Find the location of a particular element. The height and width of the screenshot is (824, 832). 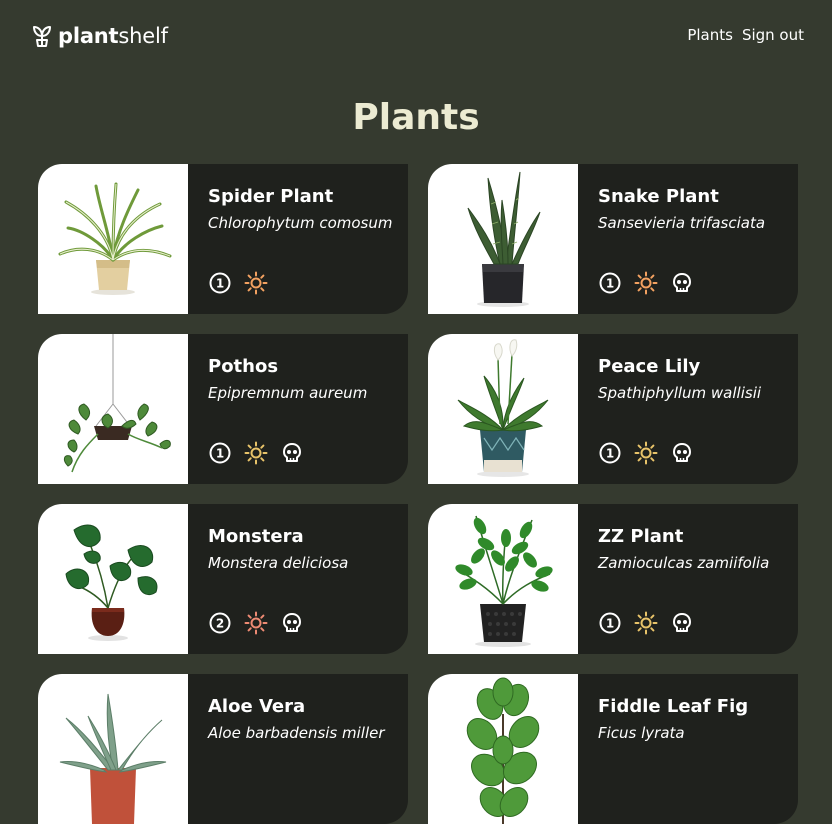

svg-text: 2 is located at coordinates (220, 624).